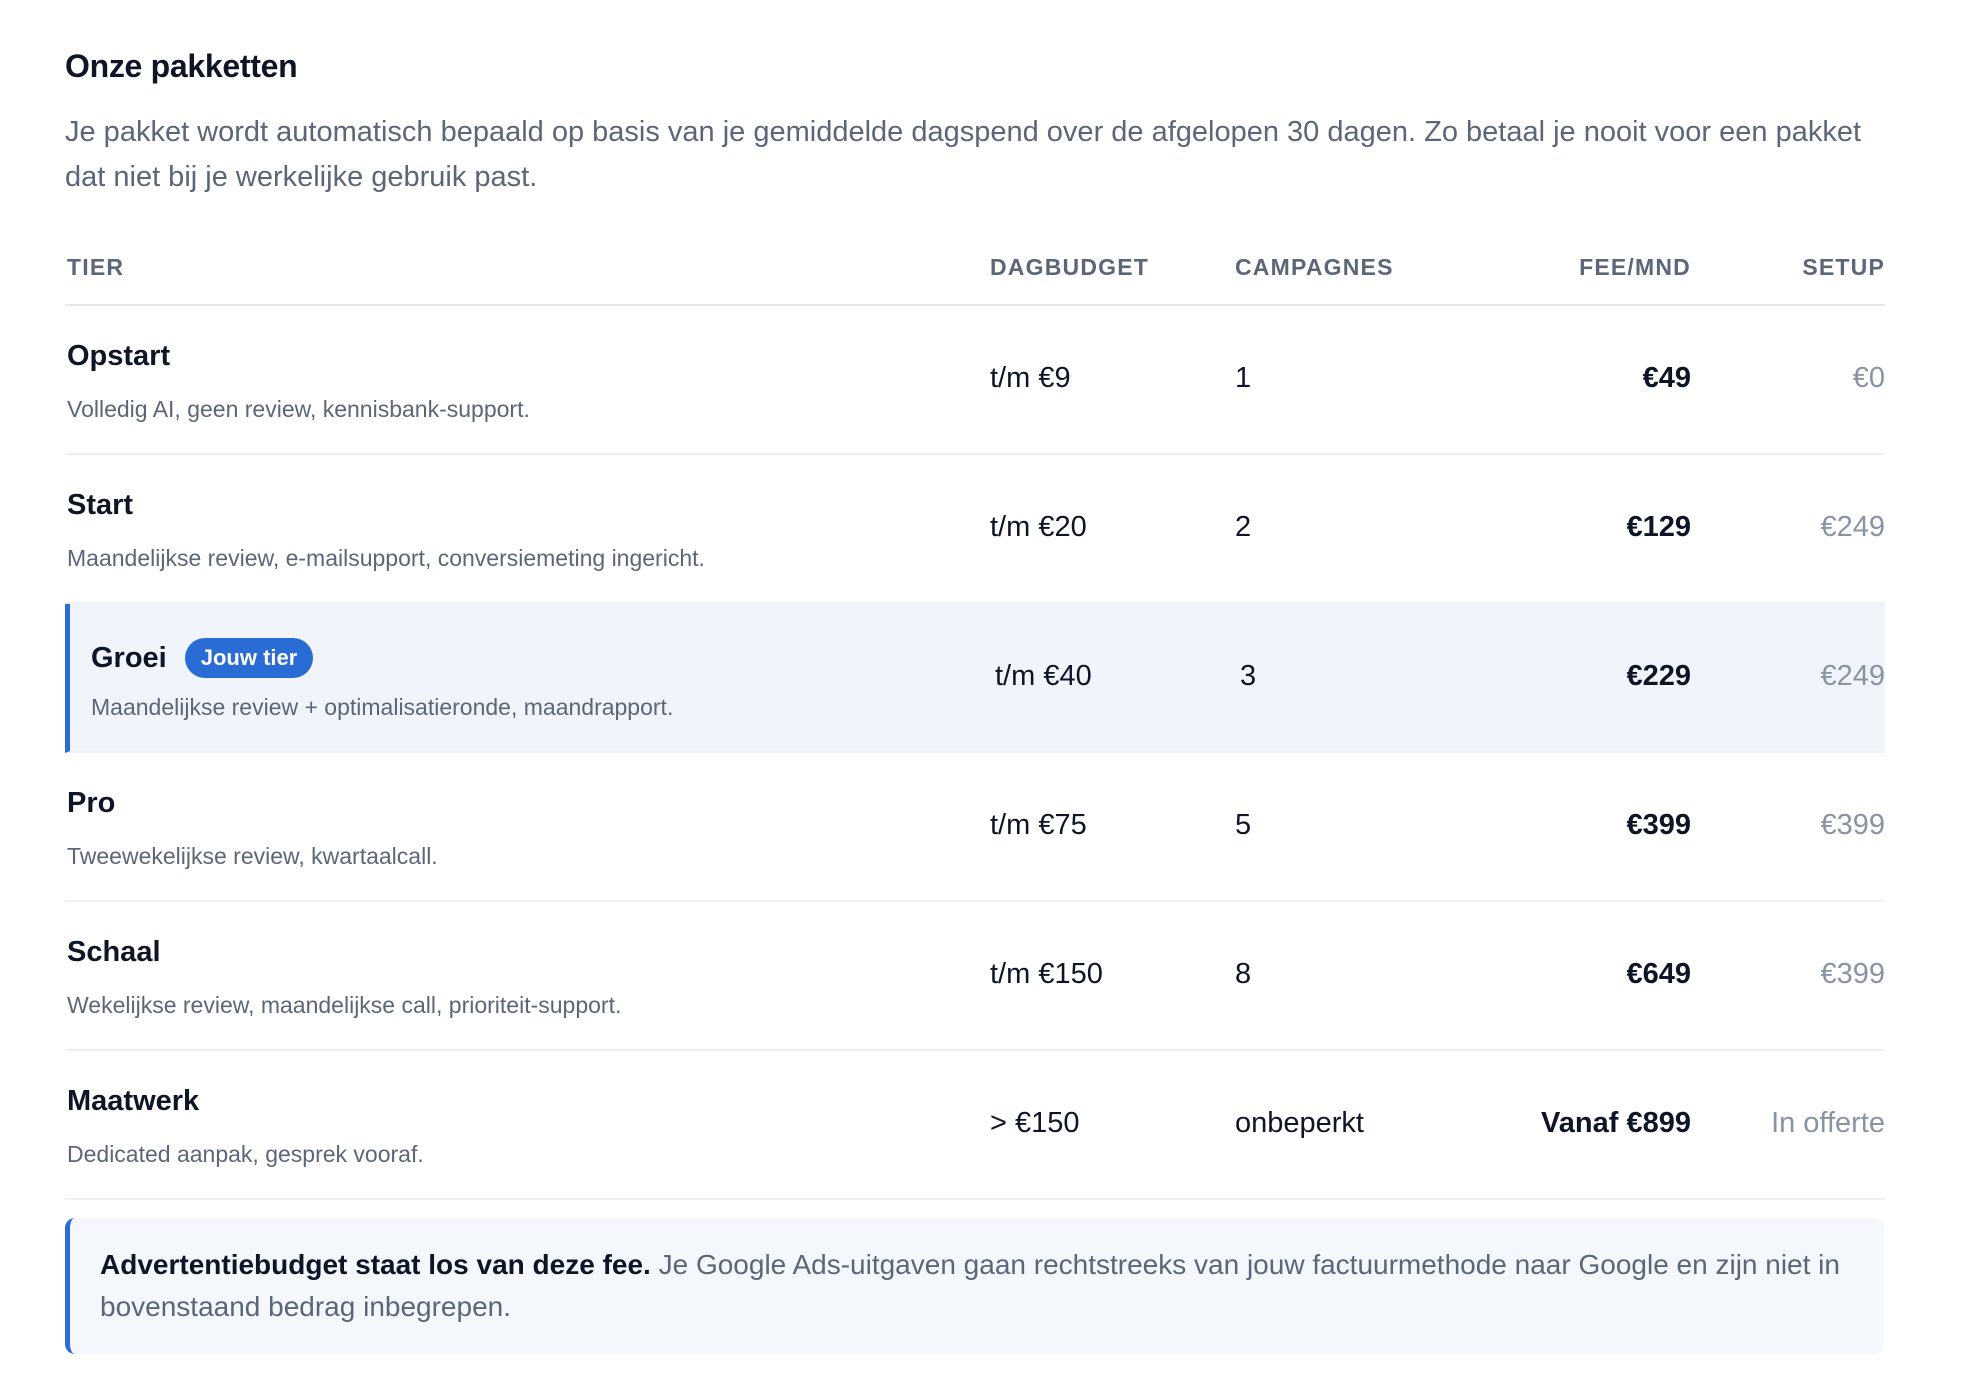 Image resolution: width=1966 pixels, height=1386 pixels. What do you see at coordinates (1828, 1123) in the screenshot?
I see `tier-setup: In offerte` at bounding box center [1828, 1123].